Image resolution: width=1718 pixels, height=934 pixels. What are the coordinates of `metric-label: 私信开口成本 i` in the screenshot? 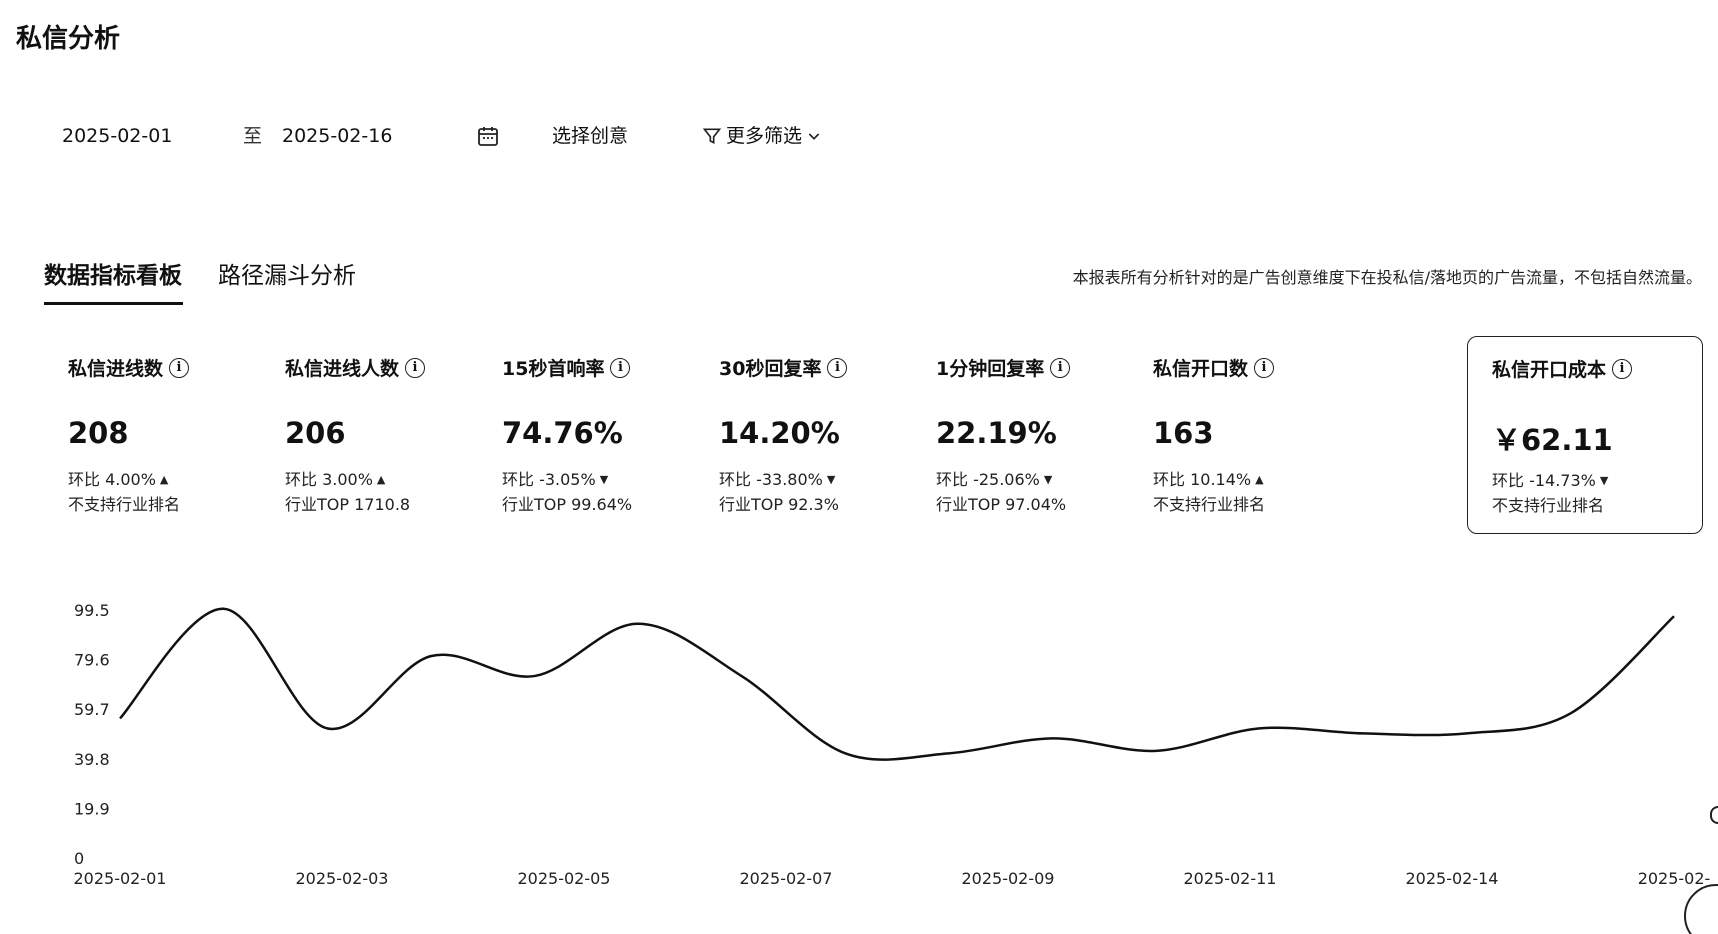 It's located at (1562, 368).